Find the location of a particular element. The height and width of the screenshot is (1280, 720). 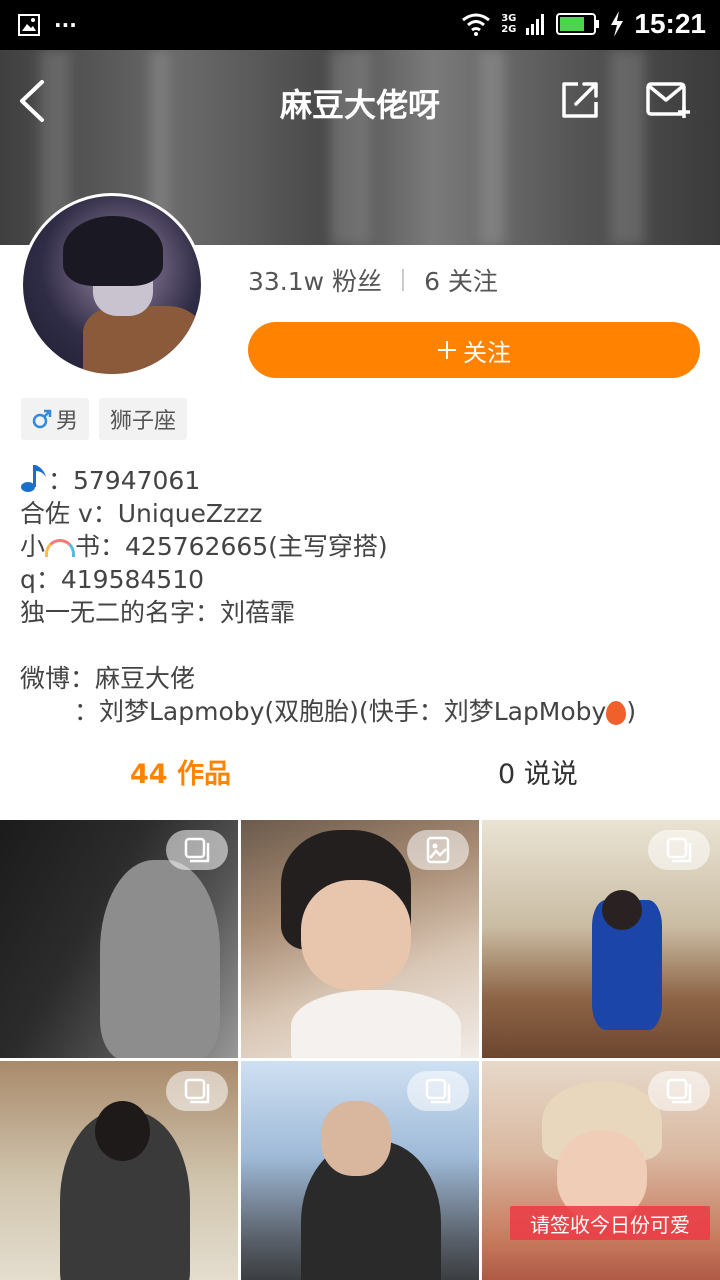

zodiac-label: 狮子座 is located at coordinates (143, 421).